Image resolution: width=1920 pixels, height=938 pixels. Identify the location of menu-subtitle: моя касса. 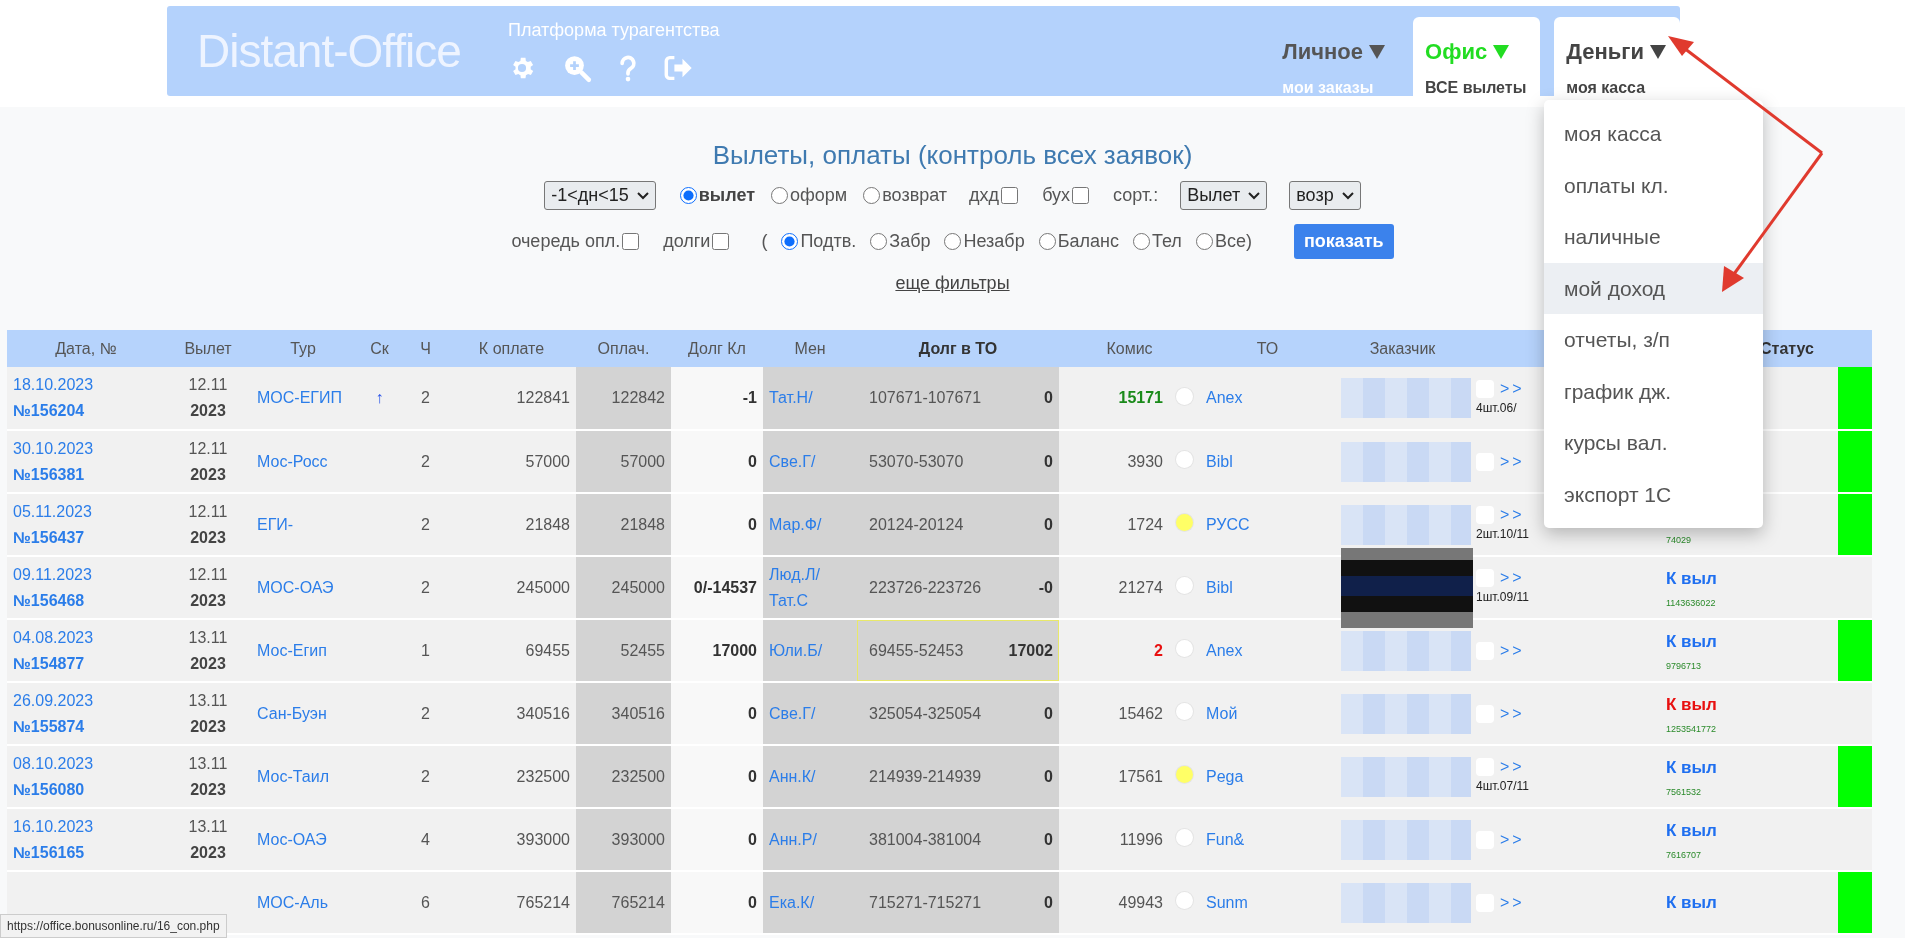
(1616, 88).